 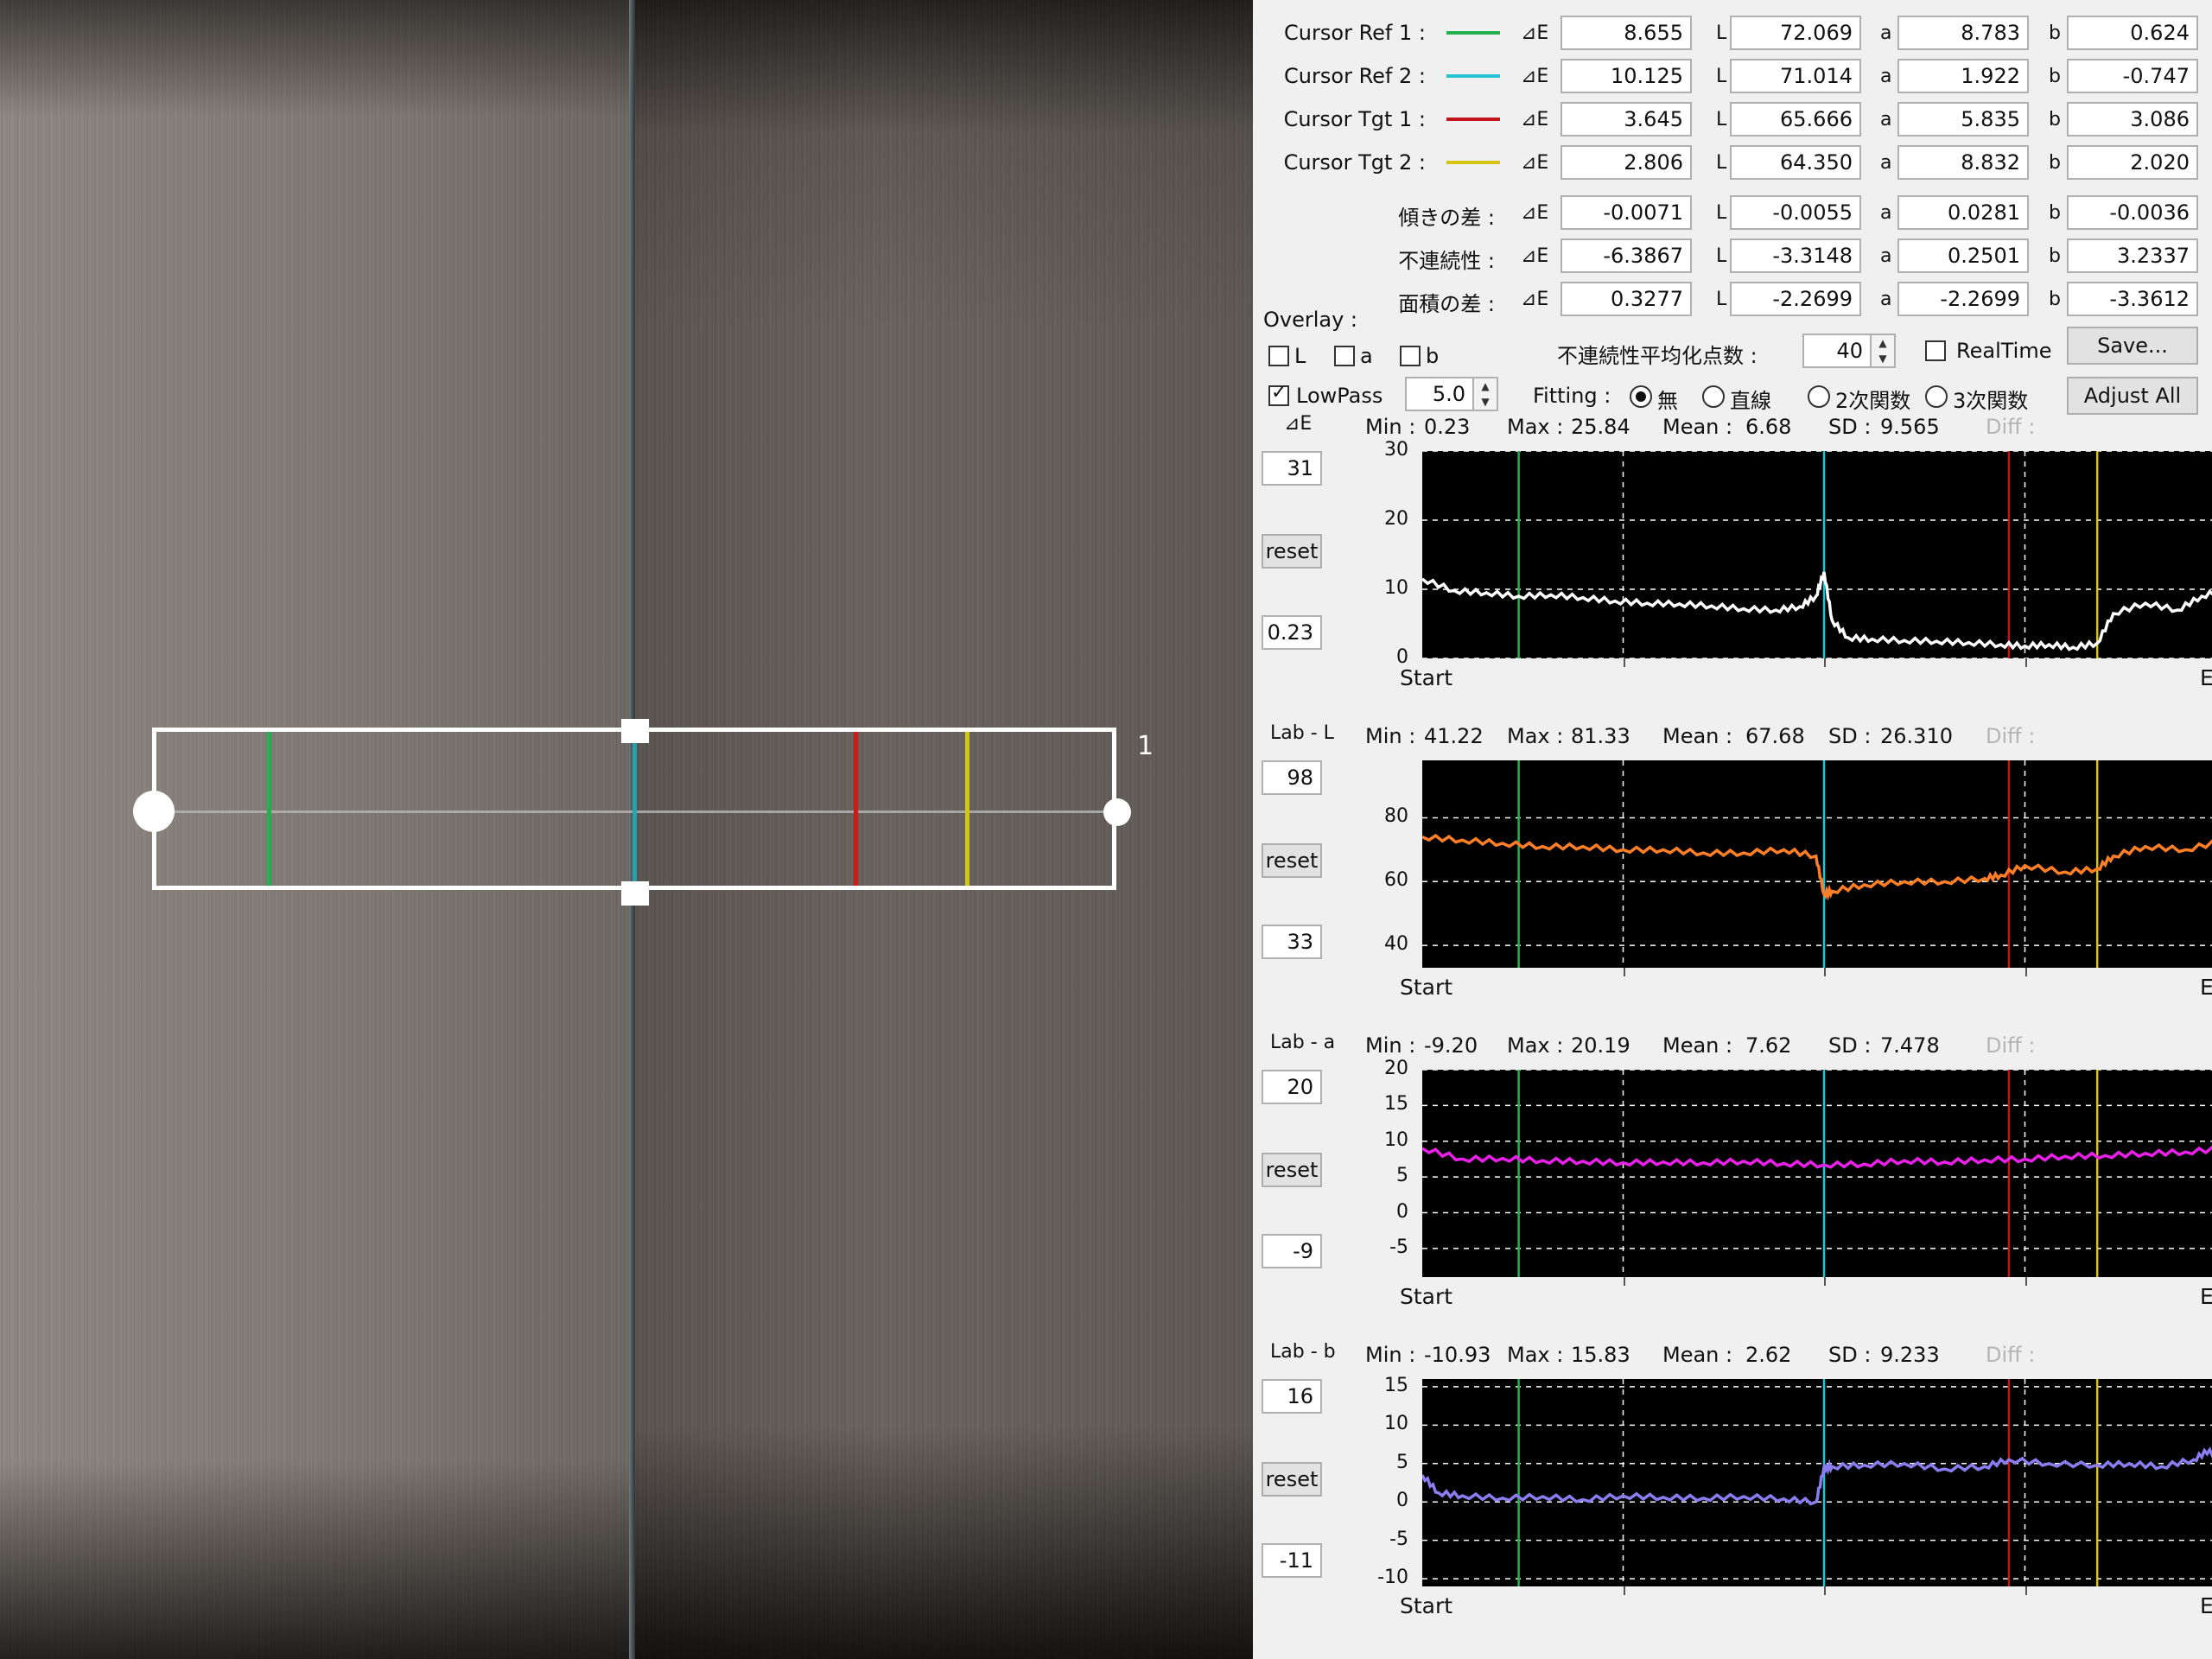 I want to click on realtime-checkbox, so click(x=1935, y=350).